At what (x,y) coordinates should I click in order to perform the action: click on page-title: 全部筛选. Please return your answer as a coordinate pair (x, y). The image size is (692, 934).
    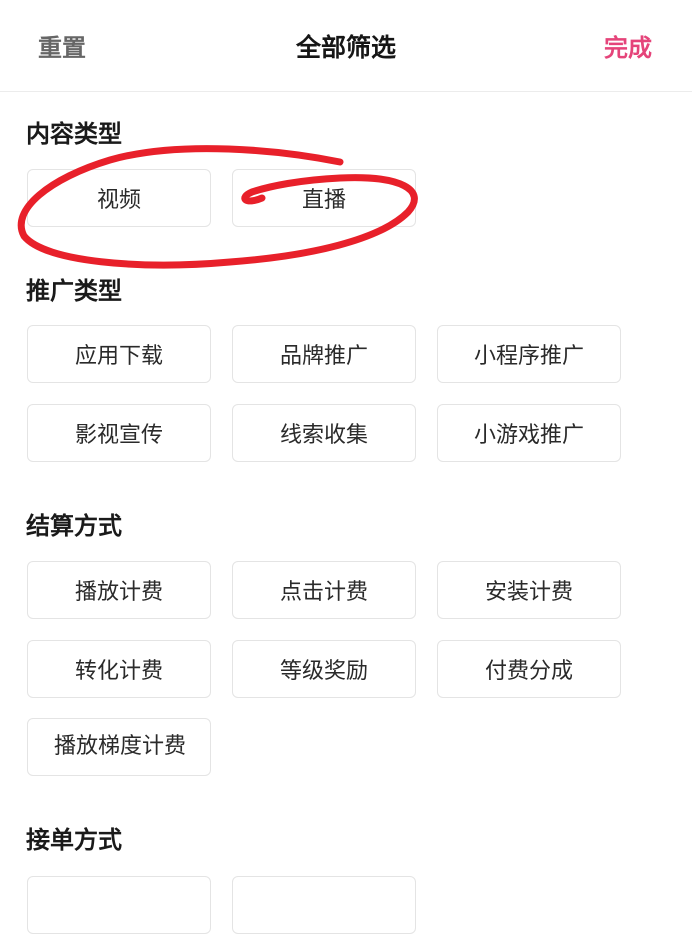
    Looking at the image, I should click on (345, 47).